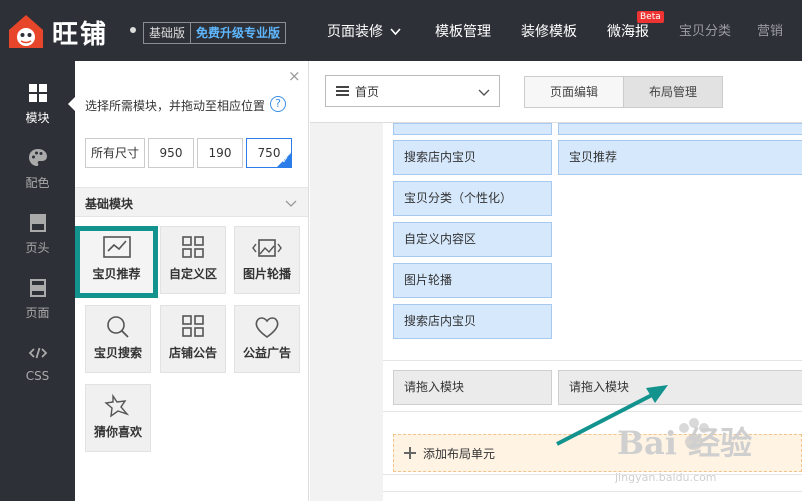 This screenshot has height=501, width=802. Describe the element at coordinates (192, 353) in the screenshot. I see `module-item-label: 店铺公告` at that location.